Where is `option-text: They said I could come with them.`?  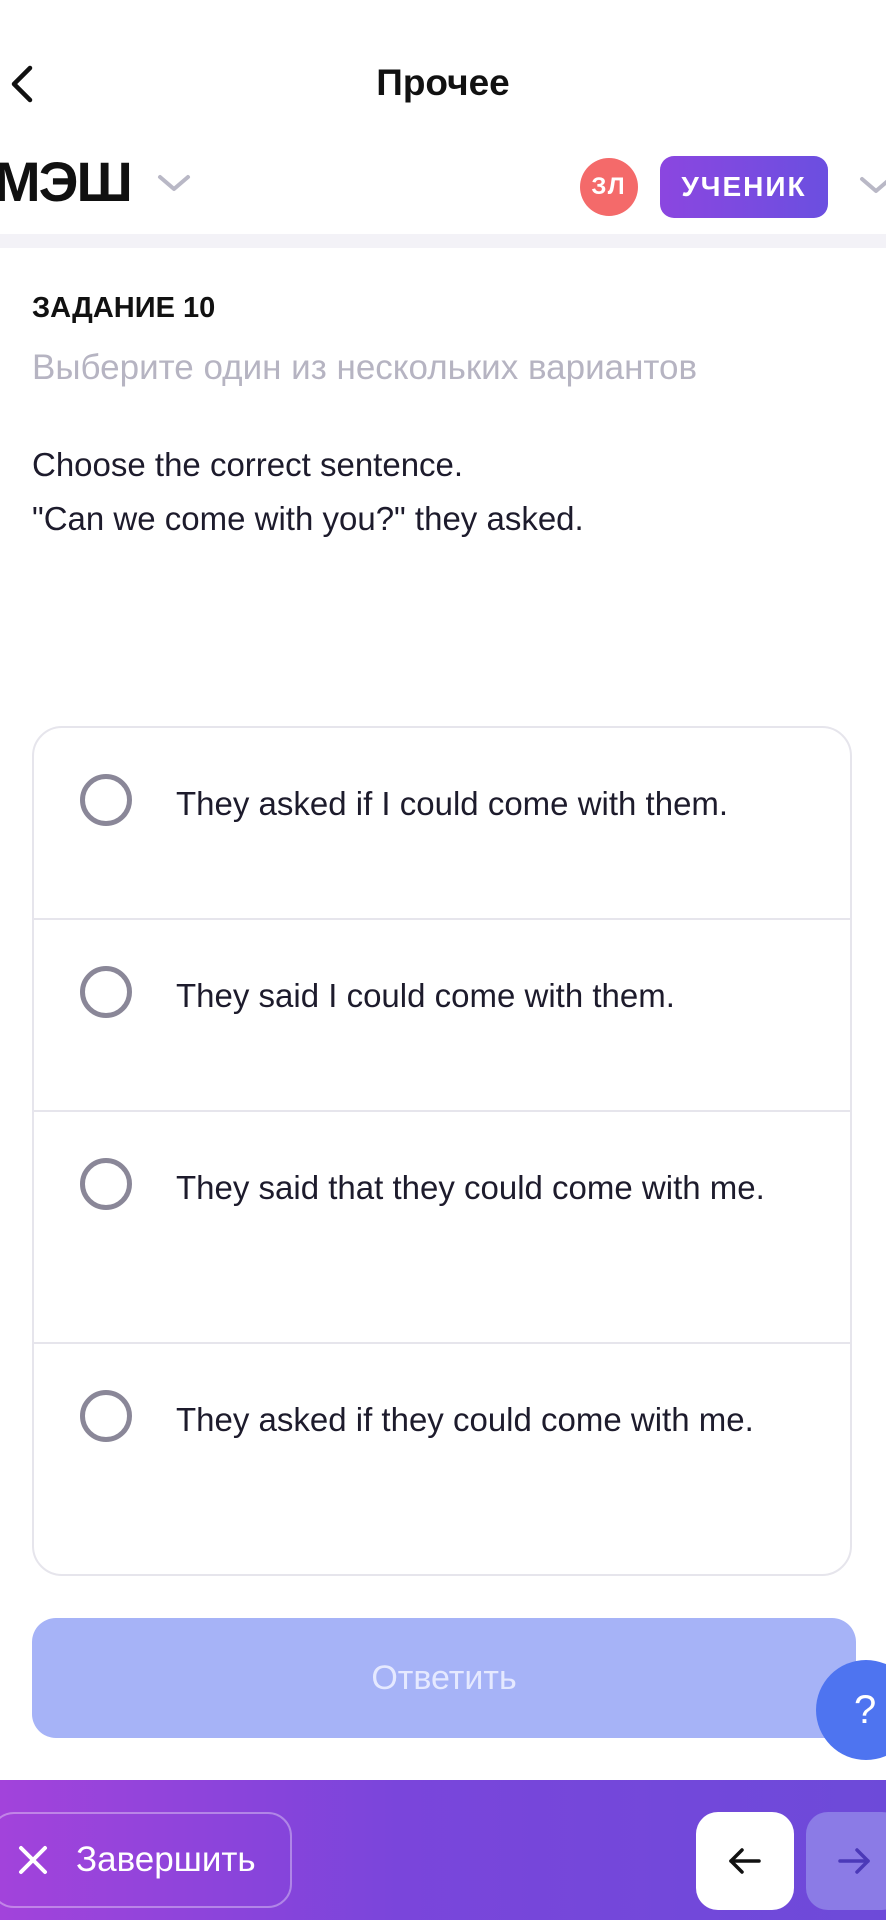
option-text: They said I could come with them. is located at coordinates (425, 995).